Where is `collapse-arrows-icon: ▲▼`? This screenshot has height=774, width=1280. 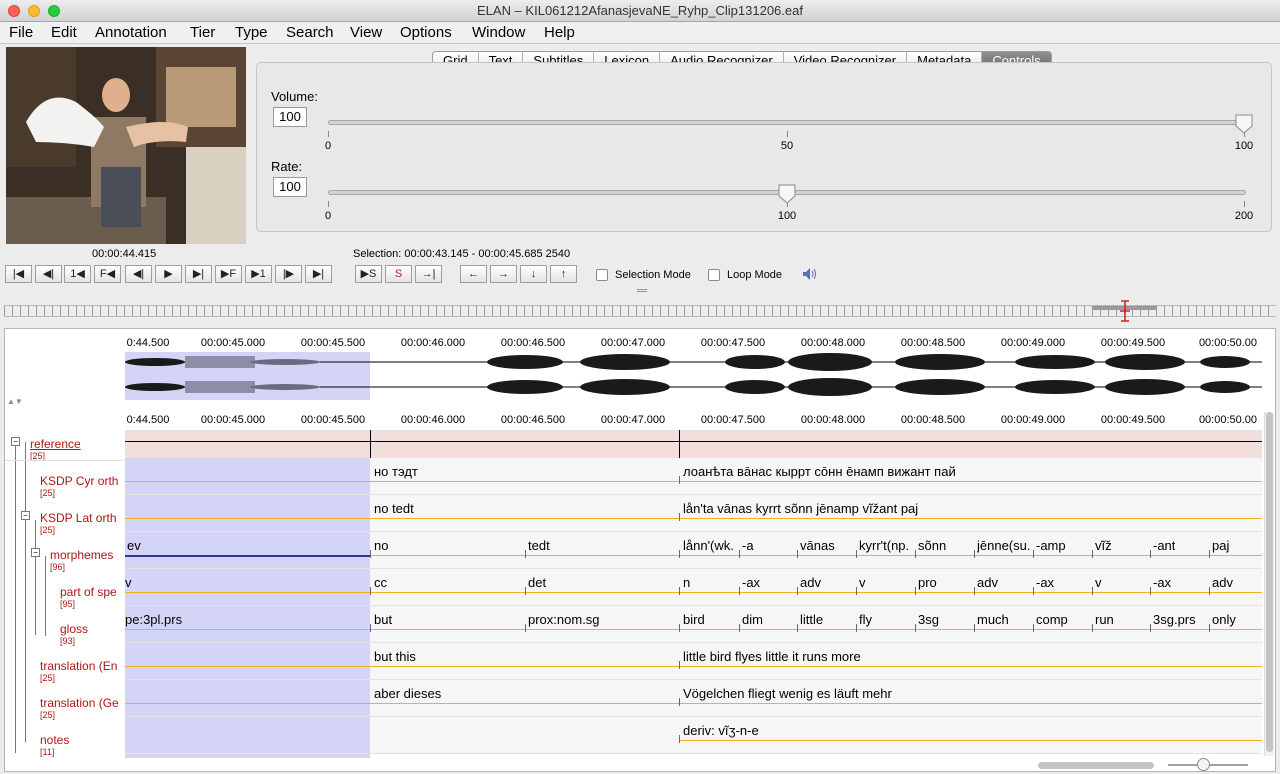 collapse-arrows-icon: ▲▼ is located at coordinates (15, 401).